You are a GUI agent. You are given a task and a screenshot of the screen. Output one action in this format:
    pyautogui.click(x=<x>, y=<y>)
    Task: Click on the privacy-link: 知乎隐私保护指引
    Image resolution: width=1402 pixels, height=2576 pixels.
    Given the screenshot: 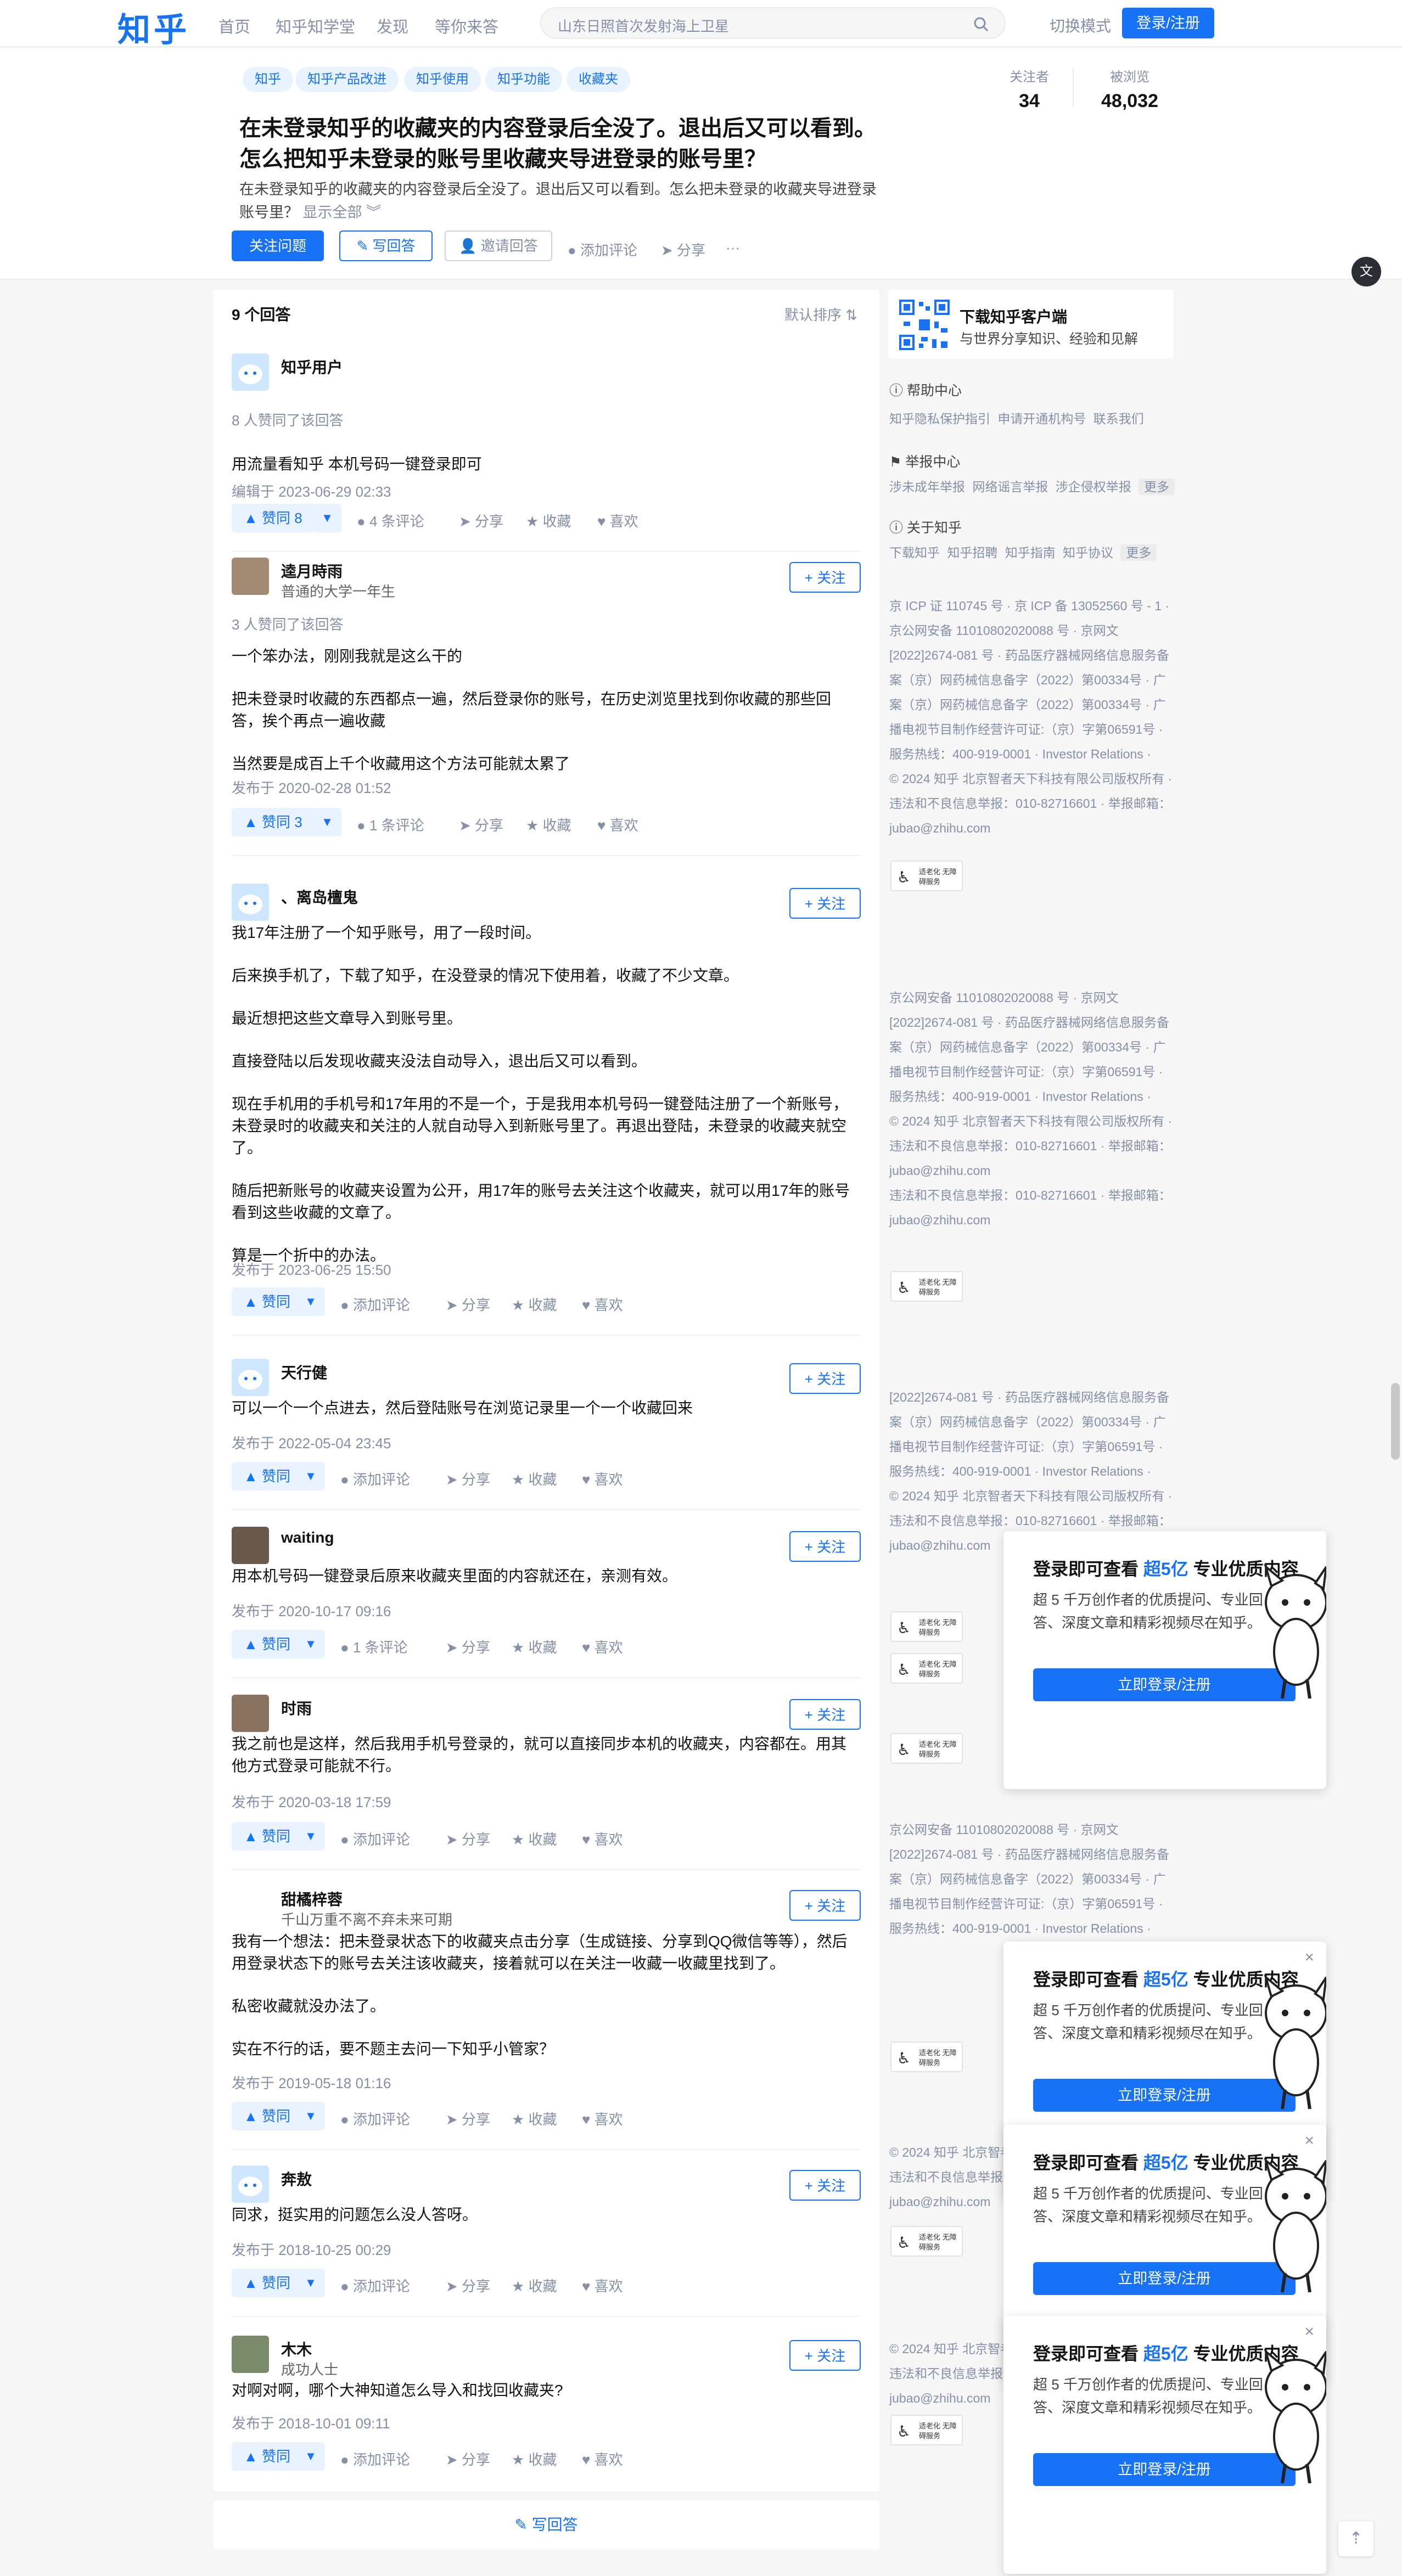 What is the action you would take?
    pyautogui.click(x=940, y=419)
    